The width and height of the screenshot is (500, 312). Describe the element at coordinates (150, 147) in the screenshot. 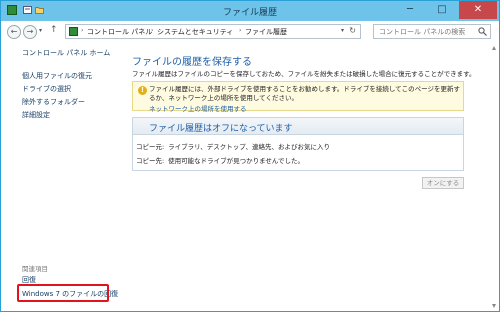

I see `copy-from-label: コピー元:` at that location.